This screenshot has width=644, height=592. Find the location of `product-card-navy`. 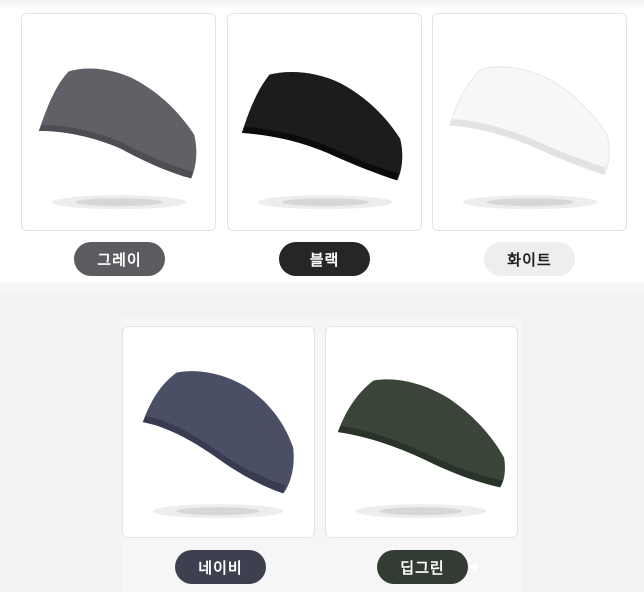

product-card-navy is located at coordinates (218, 432).